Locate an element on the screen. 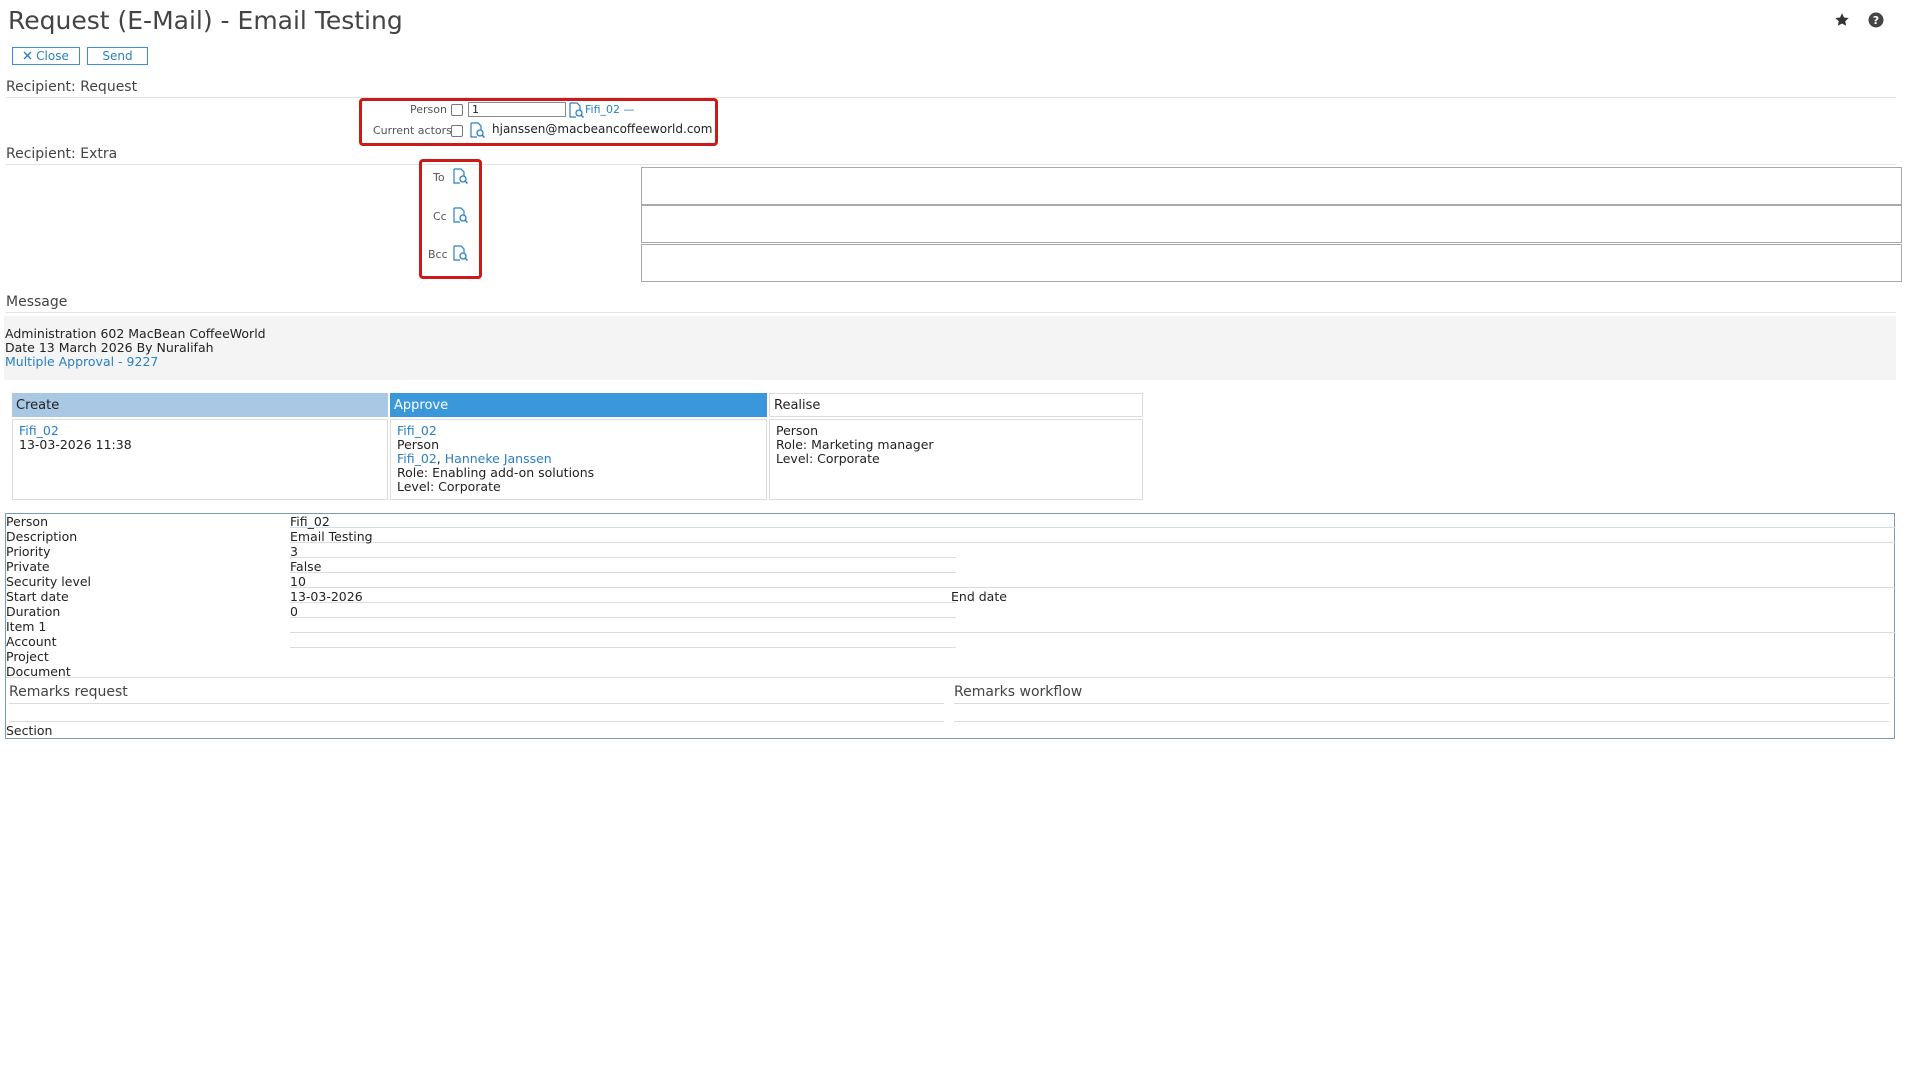 This screenshot has width=1912, height=1068. property-label: Project is located at coordinates (27, 656).